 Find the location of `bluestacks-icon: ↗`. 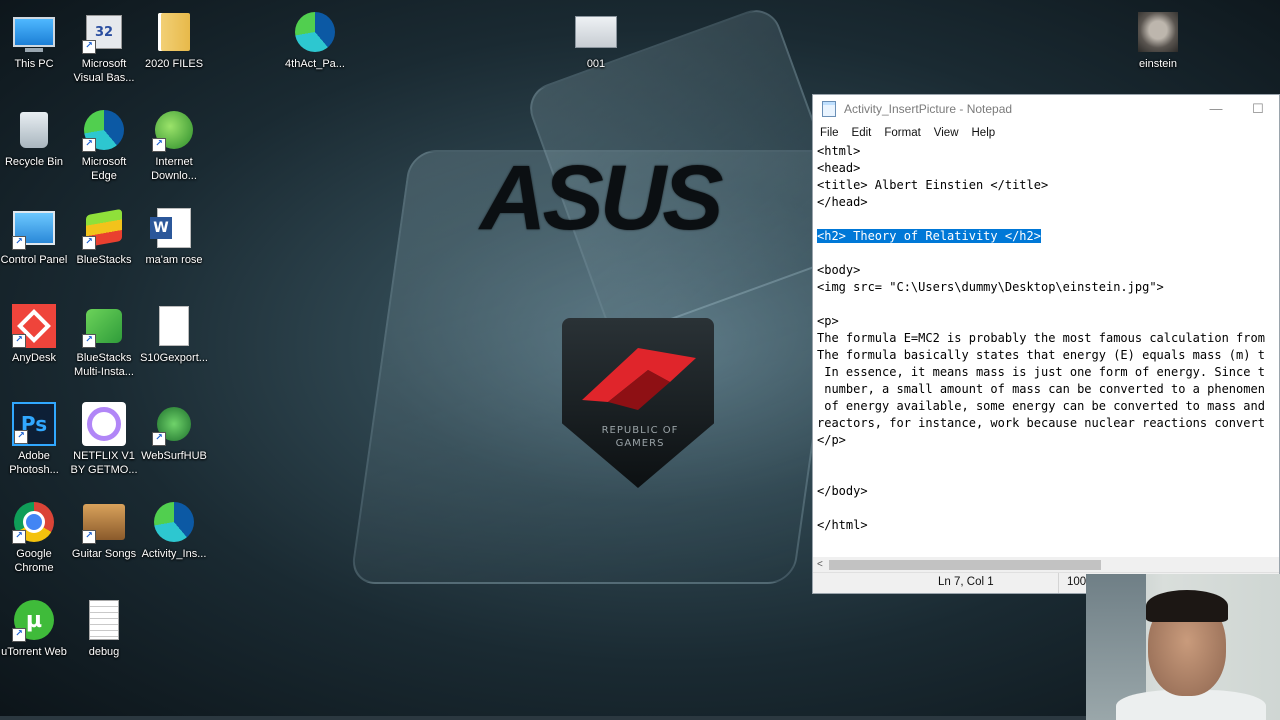

bluestacks-icon: ↗ is located at coordinates (104, 228).